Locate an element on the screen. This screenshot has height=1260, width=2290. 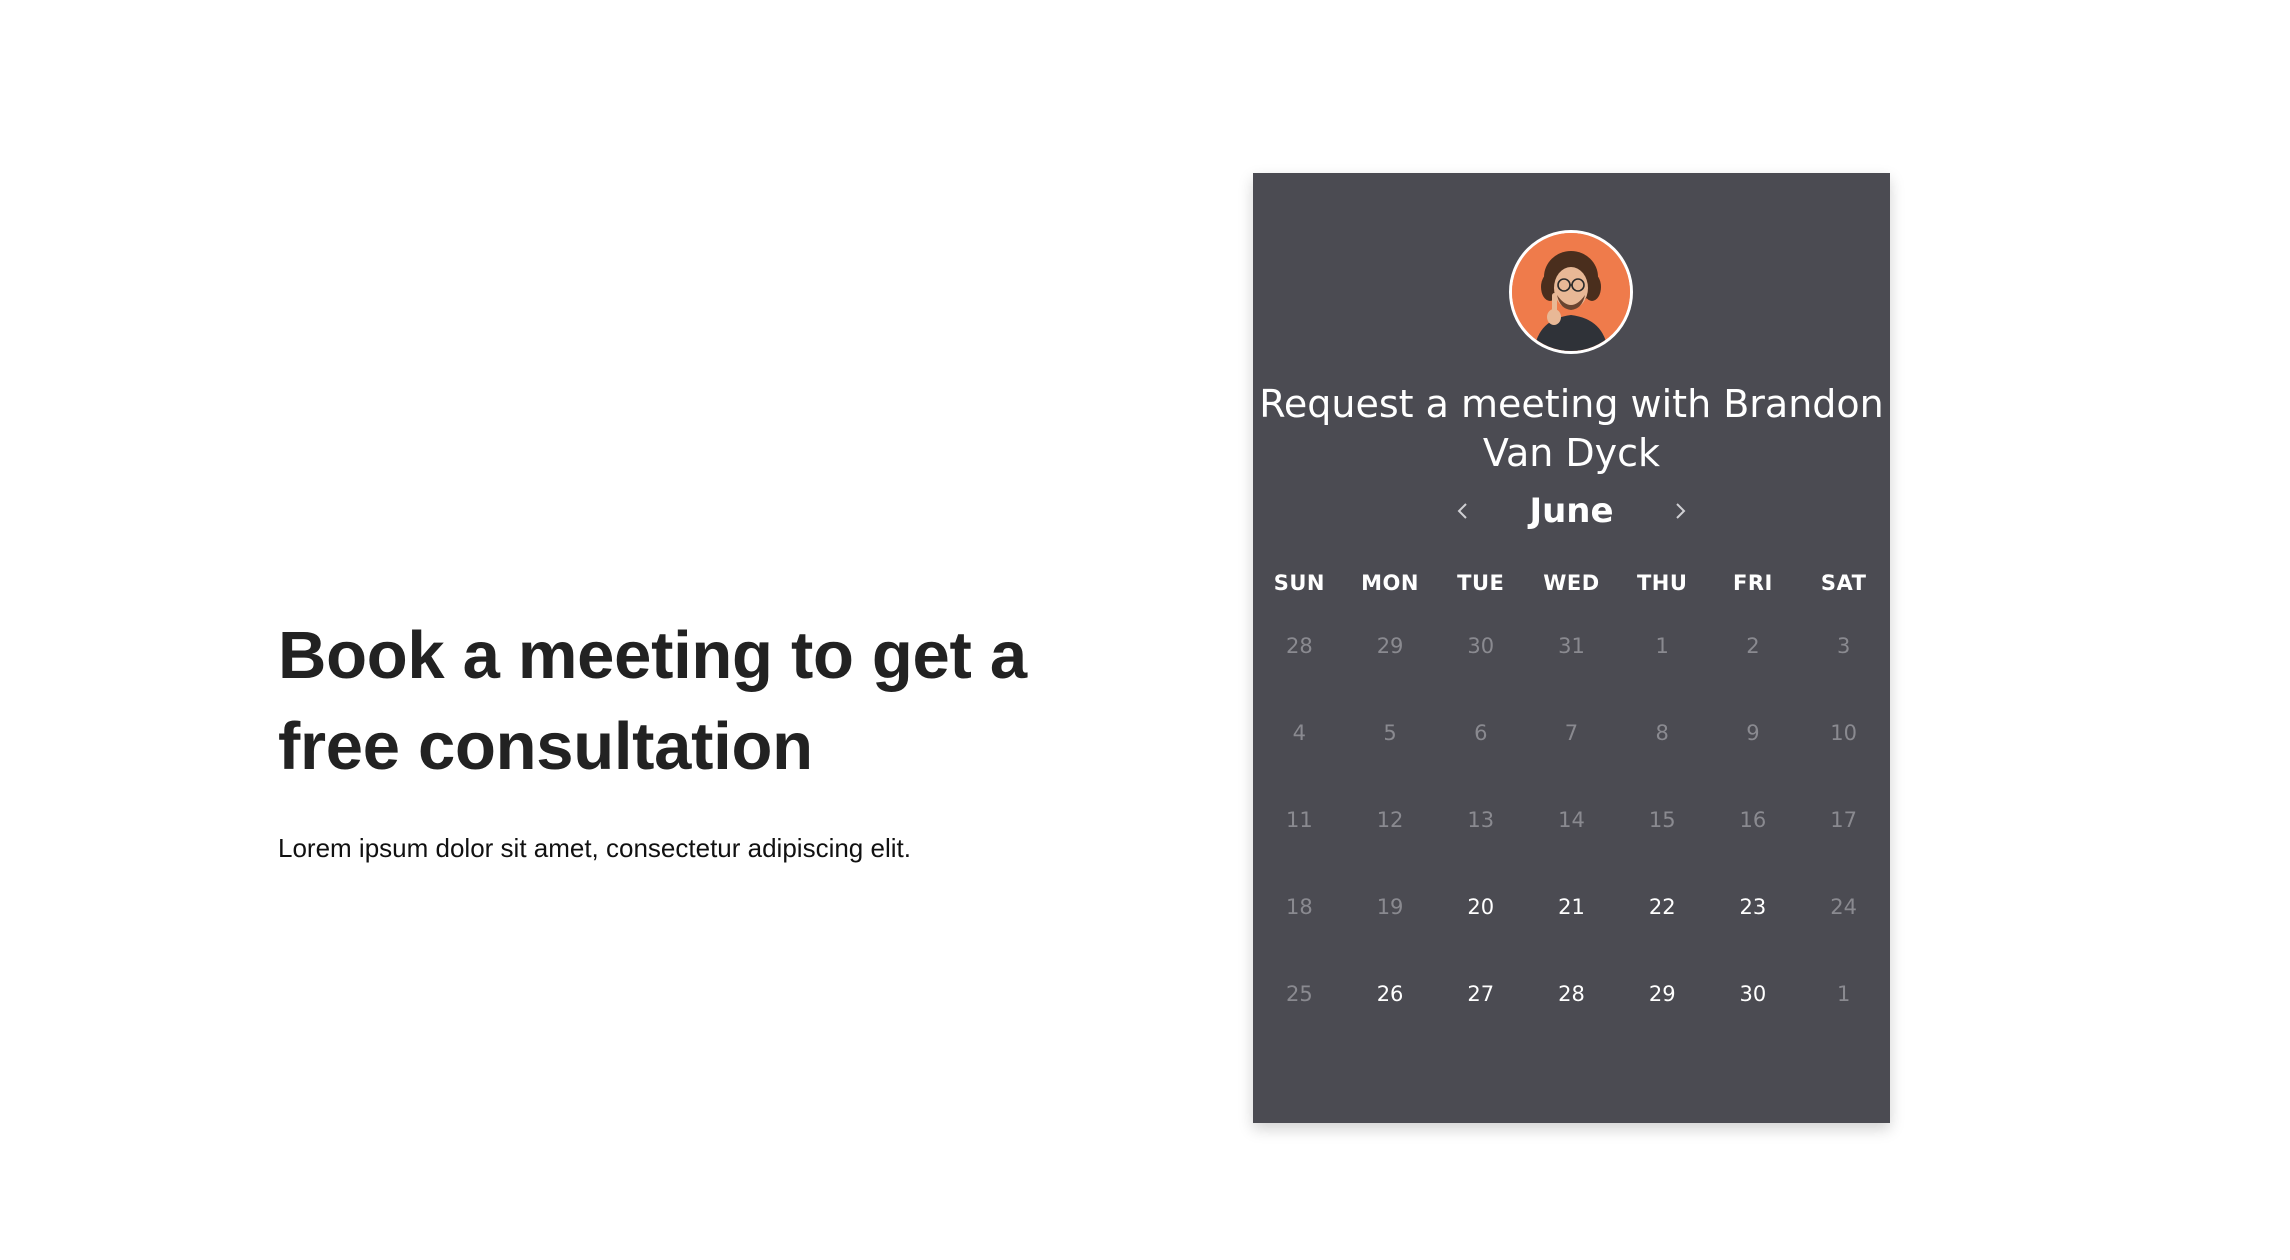
weekday-label: SAT is located at coordinates (1843, 583).